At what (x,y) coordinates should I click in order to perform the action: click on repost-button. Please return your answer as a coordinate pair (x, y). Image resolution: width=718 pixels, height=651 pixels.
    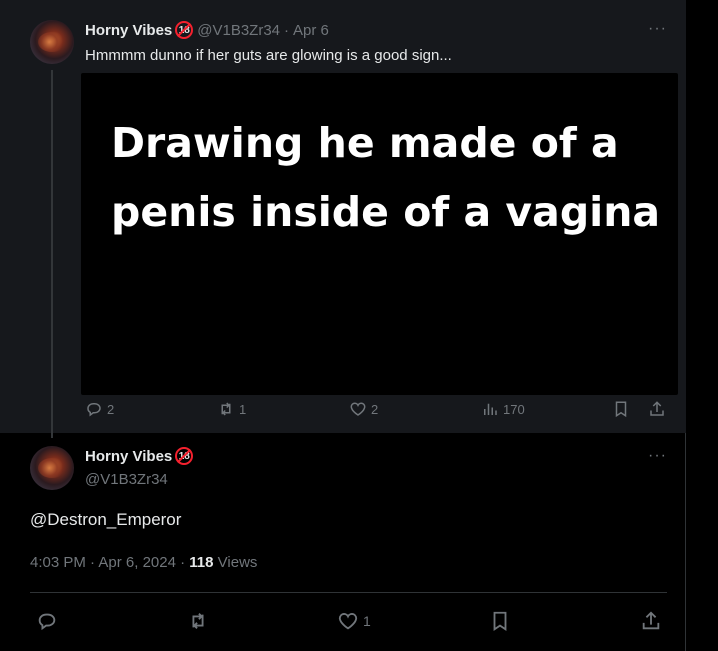
    Looking at the image, I should click on (200, 621).